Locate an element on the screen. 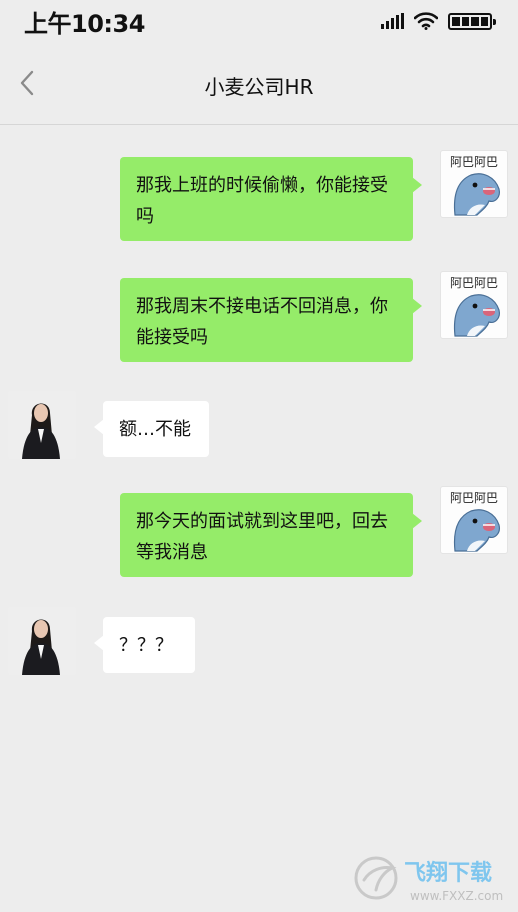 Image resolution: width=518 pixels, height=912 pixels. watermark-url: www.FXXZ.com is located at coordinates (456, 896).